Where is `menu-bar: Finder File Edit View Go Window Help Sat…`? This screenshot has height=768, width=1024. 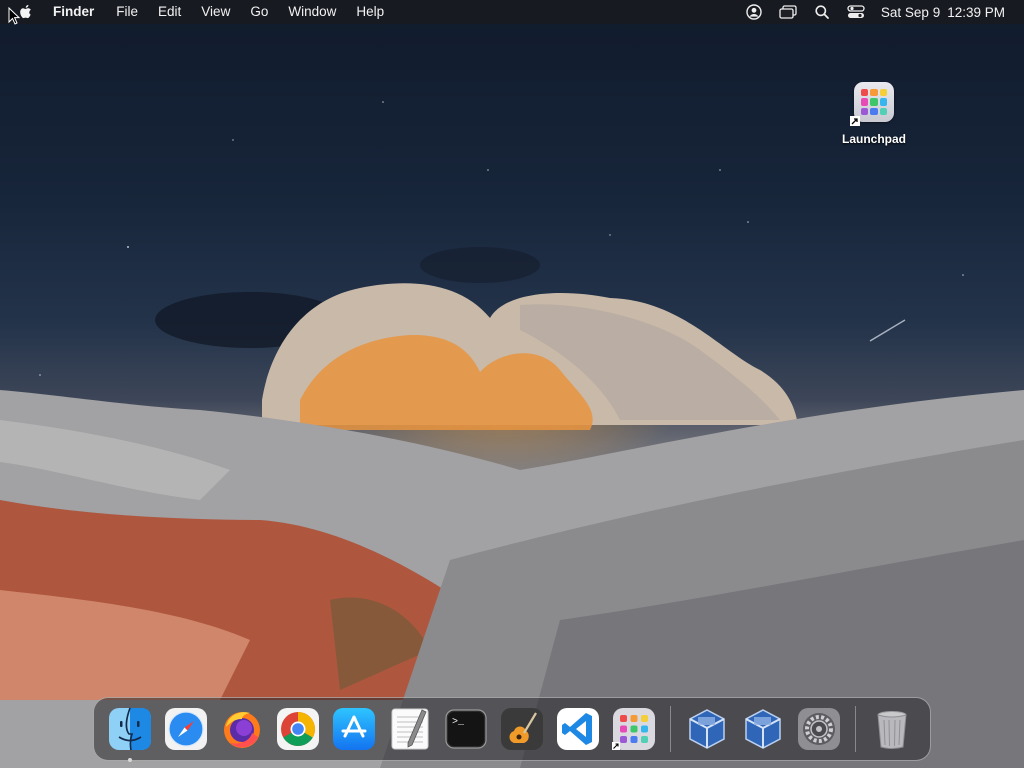 menu-bar: Finder File Edit View Go Window Help Sat… is located at coordinates (512, 12).